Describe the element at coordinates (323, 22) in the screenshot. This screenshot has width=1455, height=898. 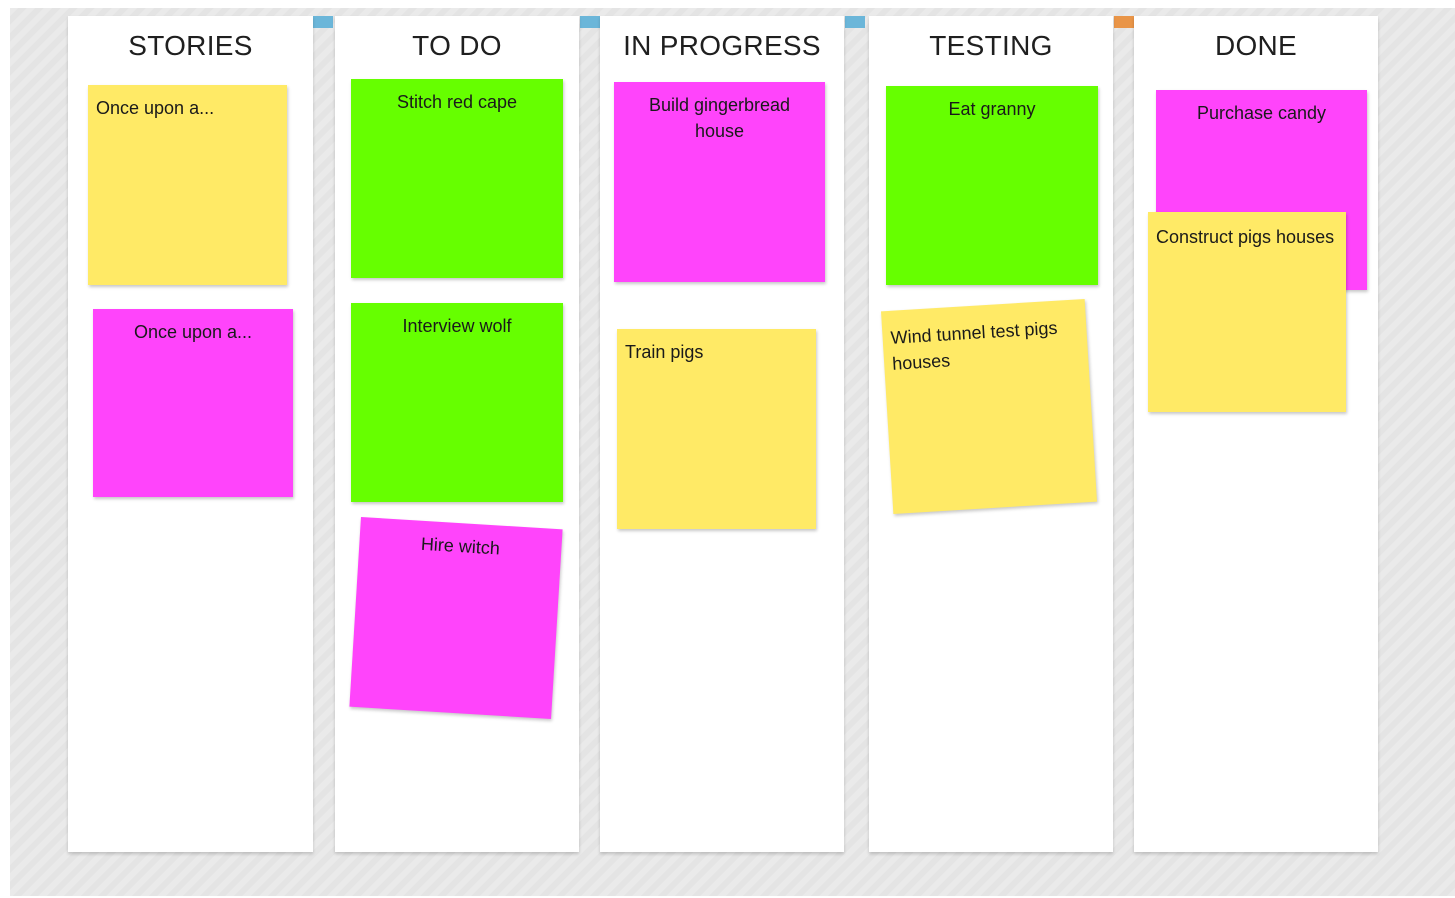
I see `column-tab-todo` at that location.